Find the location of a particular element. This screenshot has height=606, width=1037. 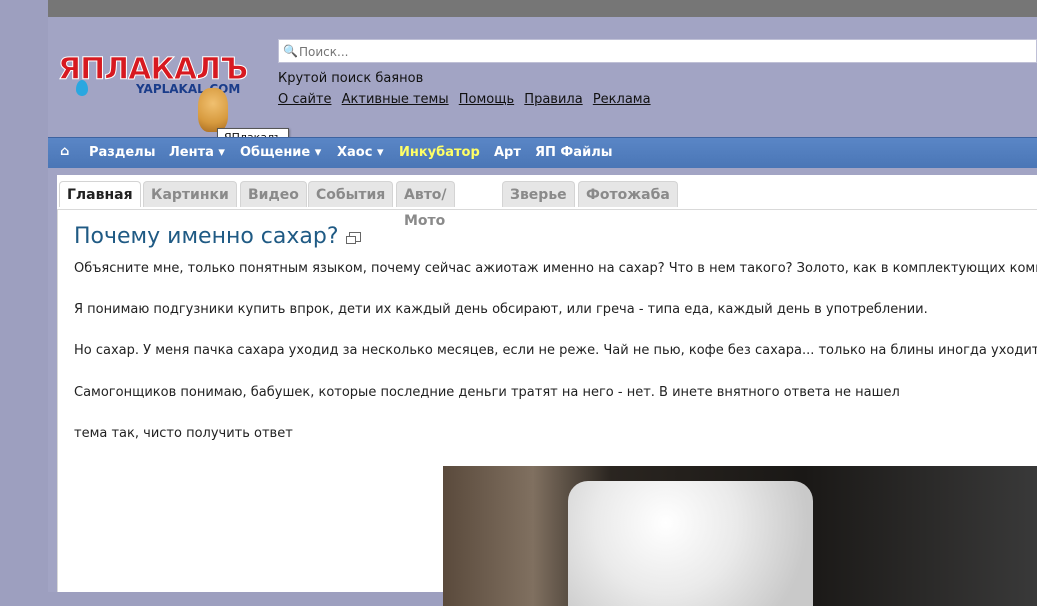

sugar-bag-image is located at coordinates (690, 543).